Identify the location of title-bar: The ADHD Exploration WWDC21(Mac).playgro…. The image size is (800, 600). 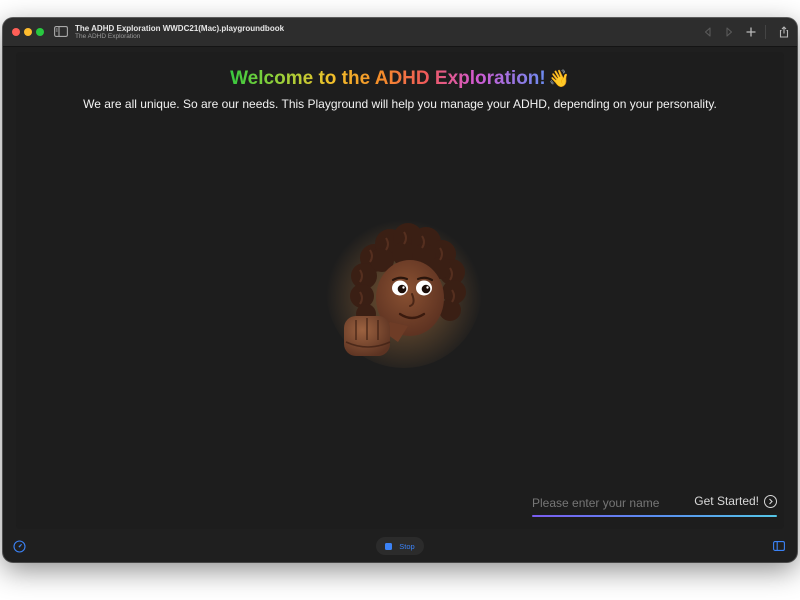
(400, 32).